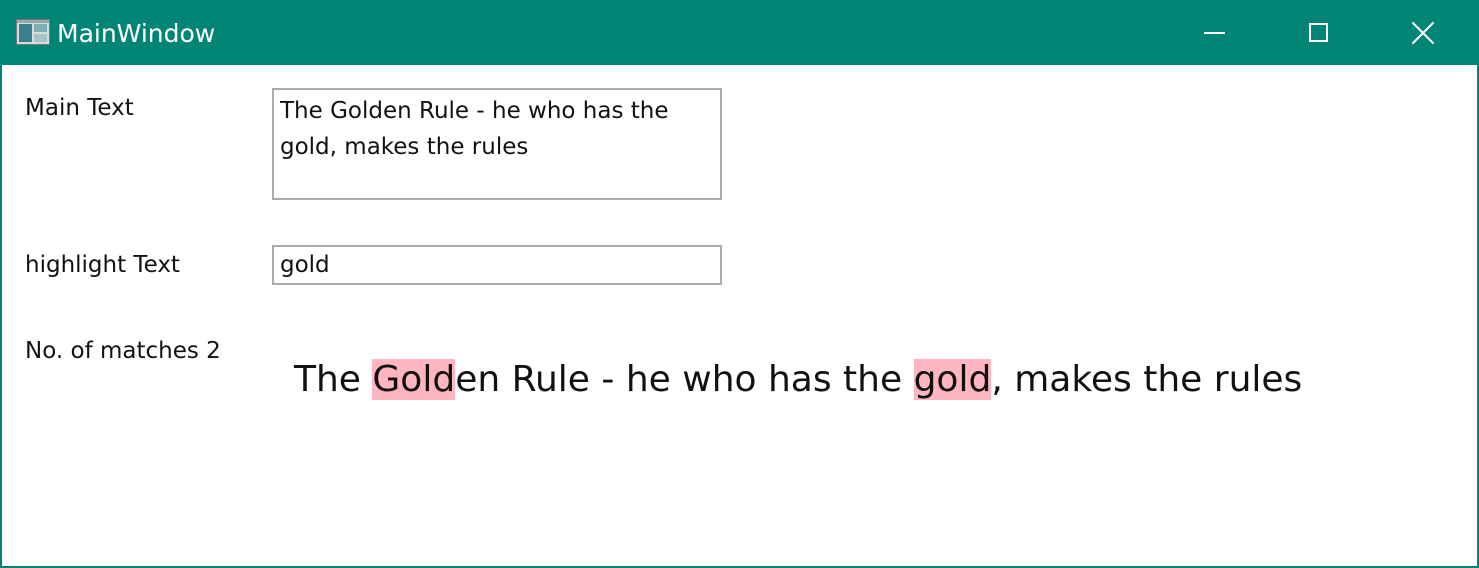  Describe the element at coordinates (739, 32) in the screenshot. I see `title-bar: MainWindow` at that location.